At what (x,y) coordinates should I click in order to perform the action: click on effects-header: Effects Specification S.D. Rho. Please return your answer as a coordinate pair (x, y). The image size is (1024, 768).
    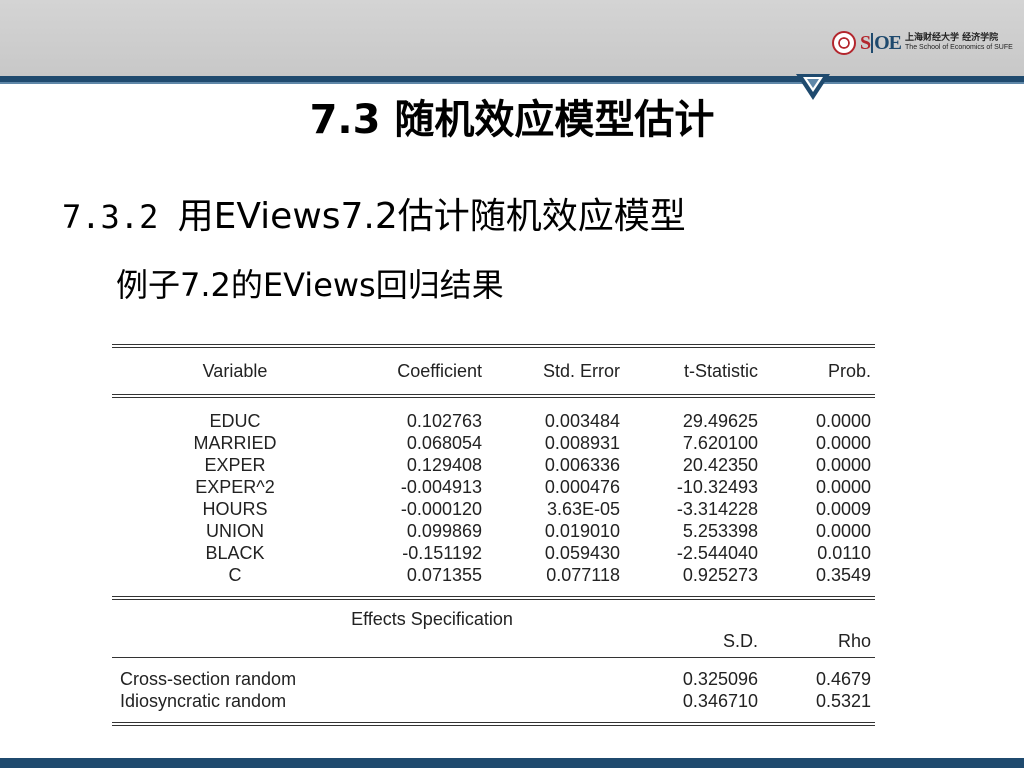
    Looking at the image, I should click on (493, 625).